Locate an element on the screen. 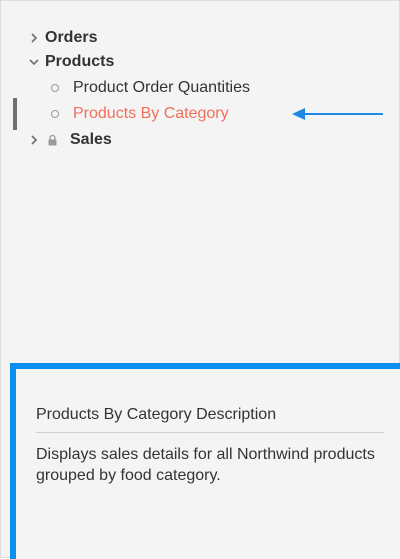  tree-node-orders: Orders is located at coordinates (62, 38).